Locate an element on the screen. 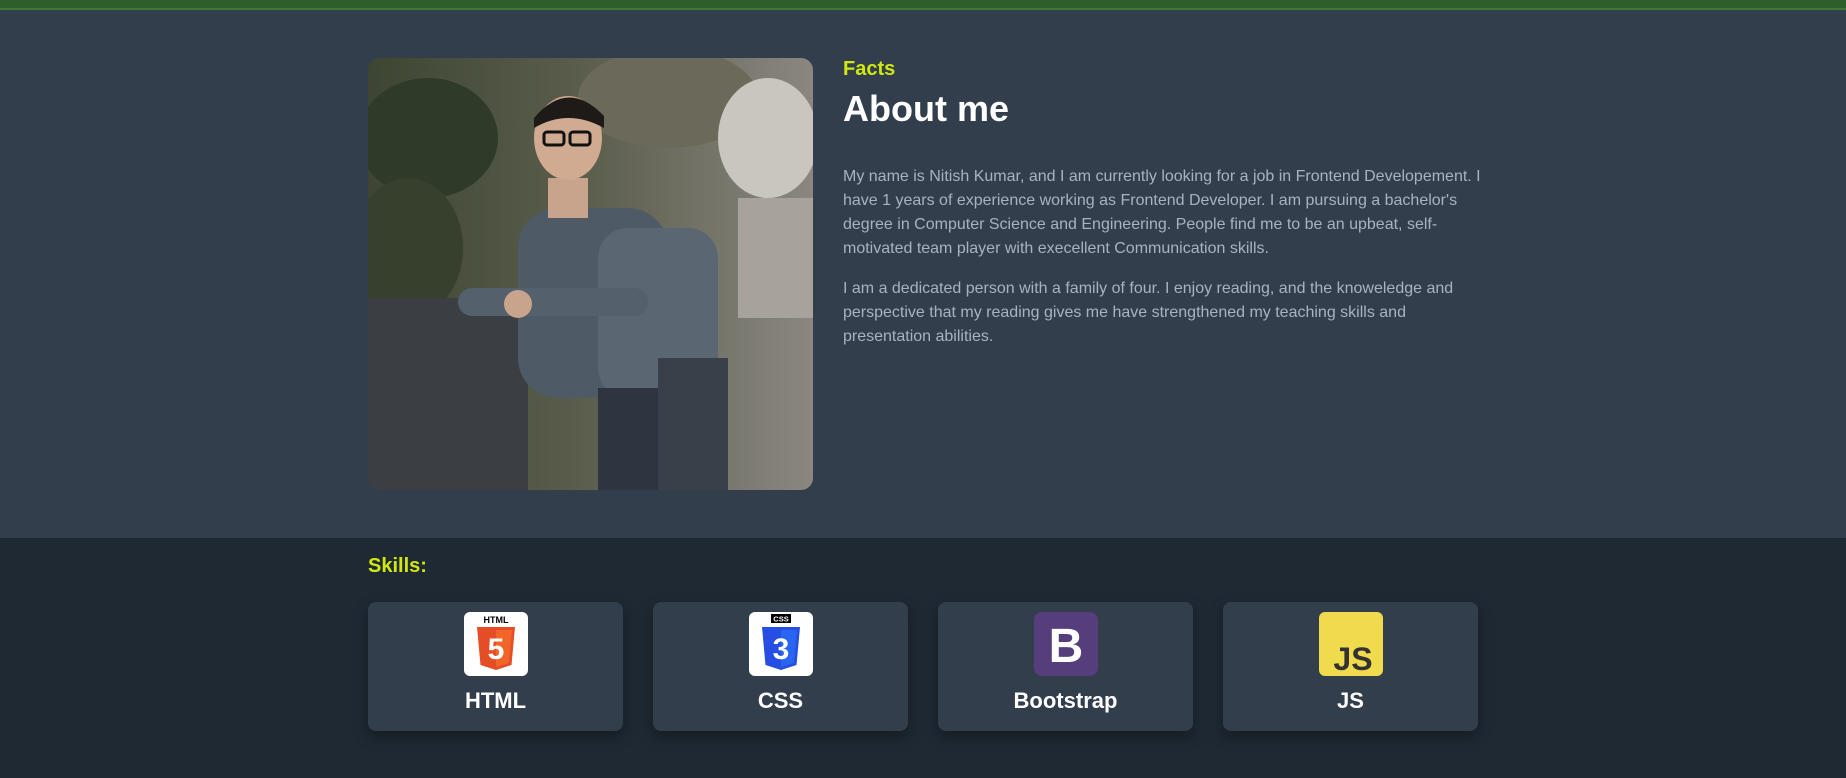  skill-name-html: HTML is located at coordinates (495, 700).